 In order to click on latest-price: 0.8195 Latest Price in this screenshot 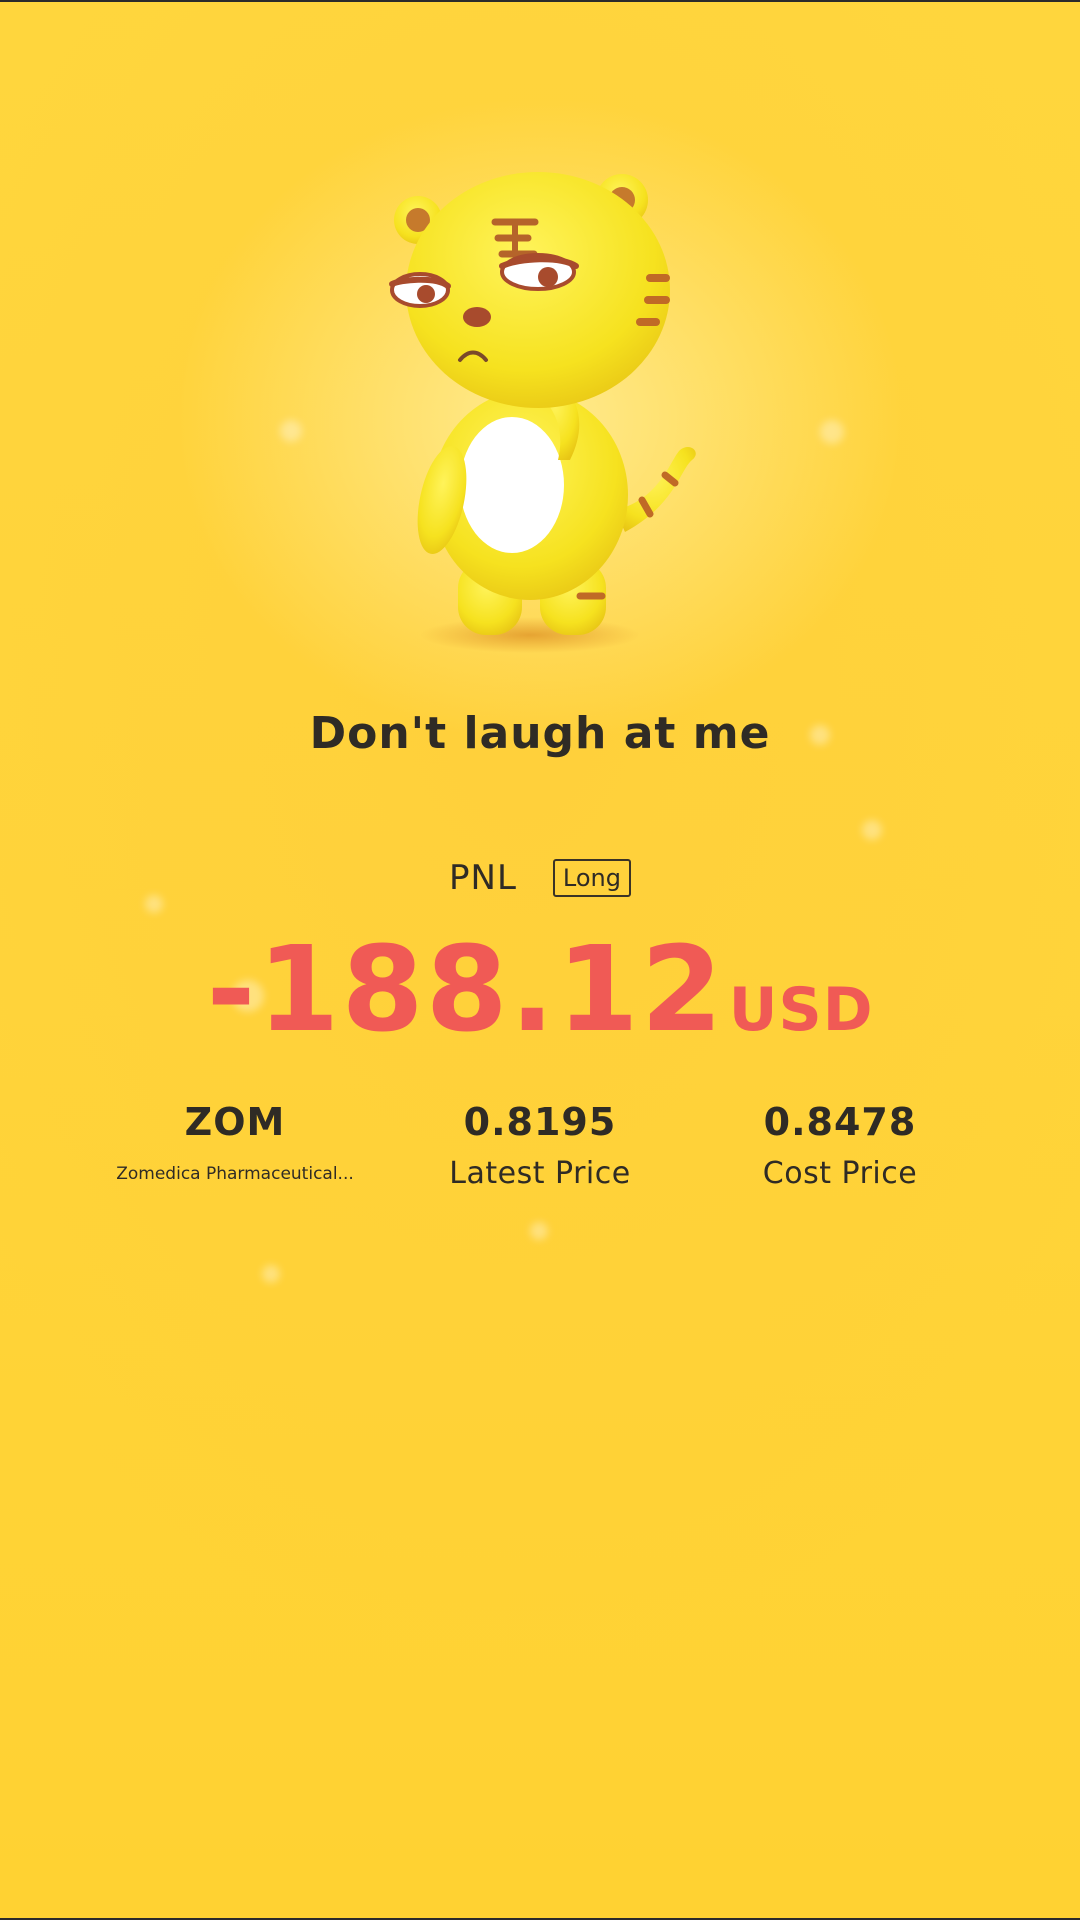, I will do `click(540, 1145)`.